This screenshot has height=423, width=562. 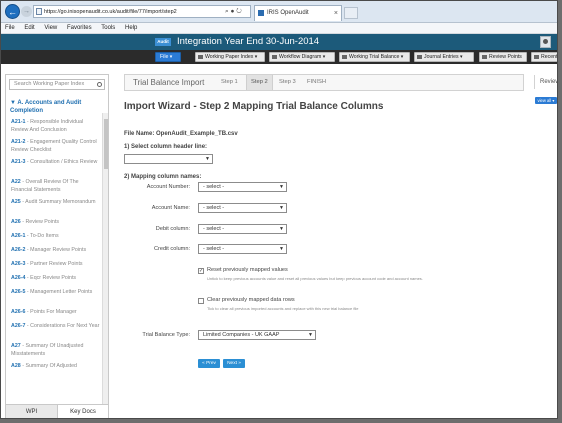 What do you see at coordinates (51, 312) in the screenshot?
I see `item-label: - Points For Manager` at bounding box center [51, 312].